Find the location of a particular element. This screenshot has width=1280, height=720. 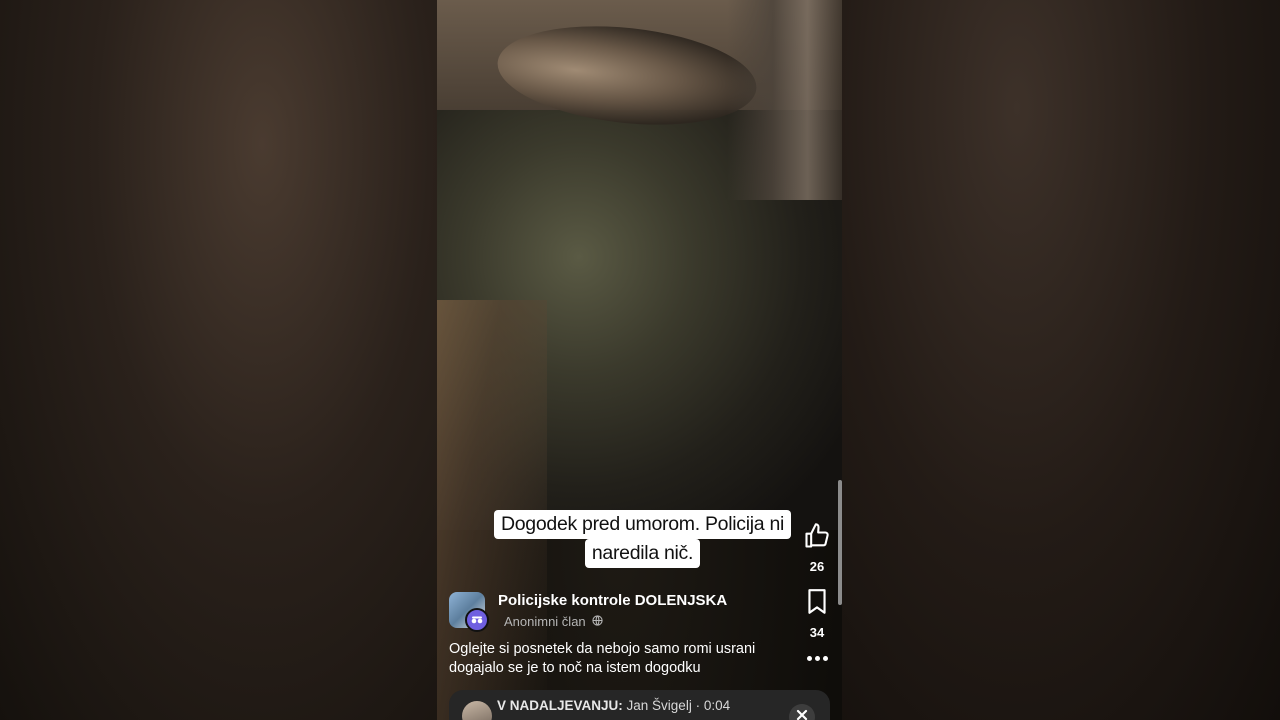

group-name-link: Policijske kontrole DOLENJSKA is located at coordinates (612, 601).